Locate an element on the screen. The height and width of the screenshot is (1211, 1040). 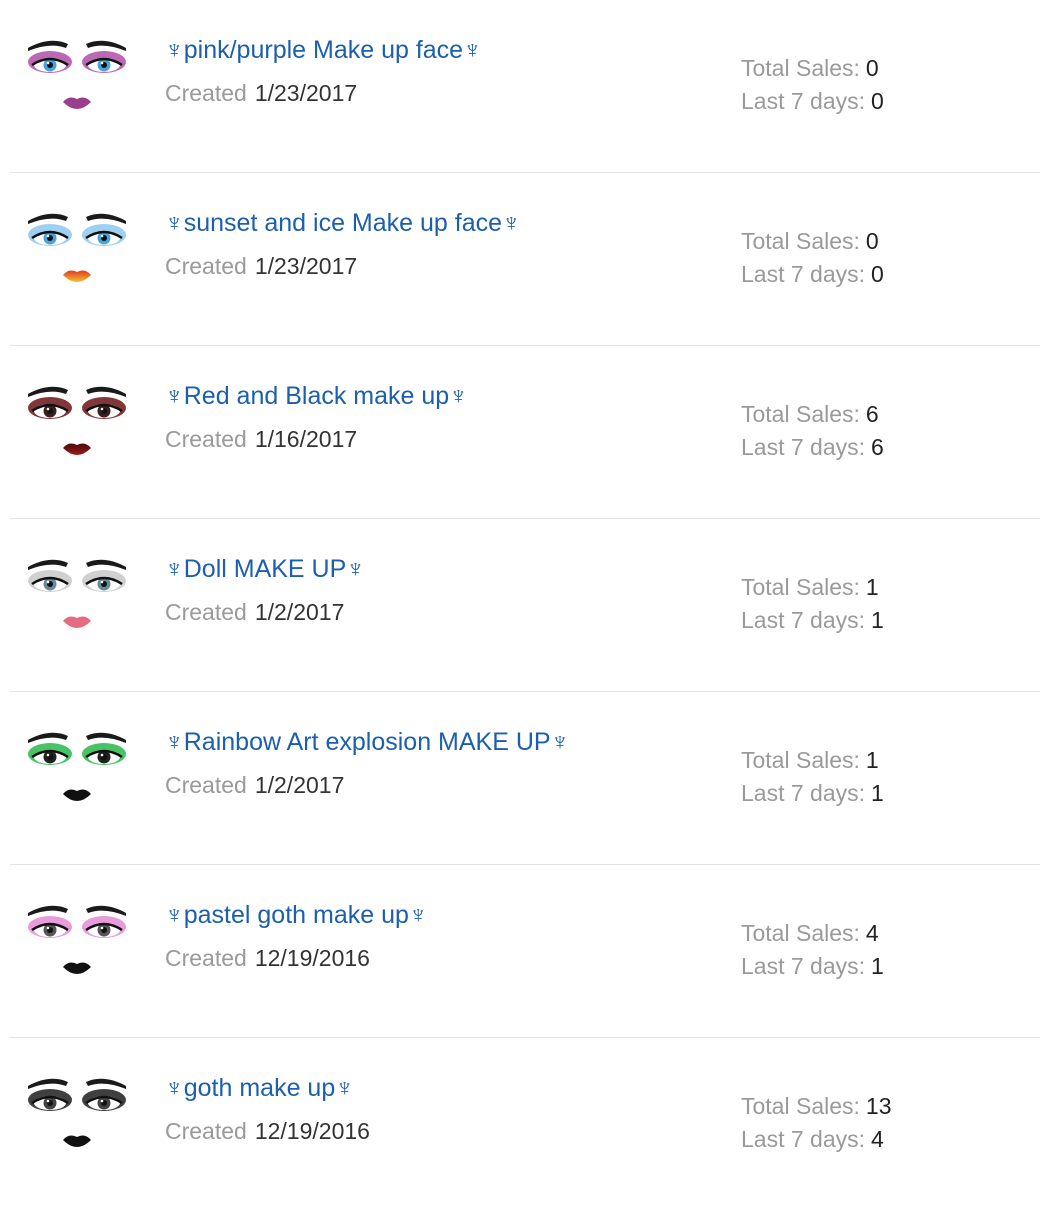
total-sales-value: 6 is located at coordinates (872, 414).